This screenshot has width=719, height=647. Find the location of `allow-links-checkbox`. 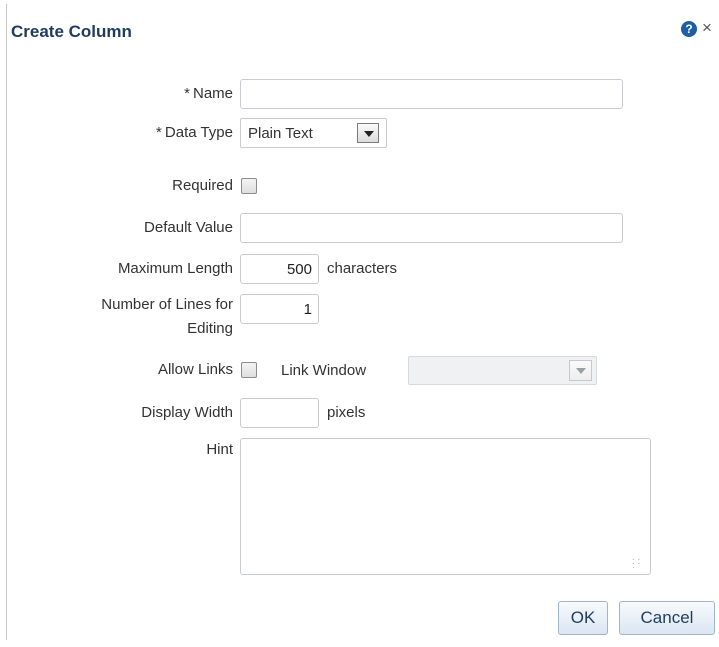

allow-links-checkbox is located at coordinates (249, 370).